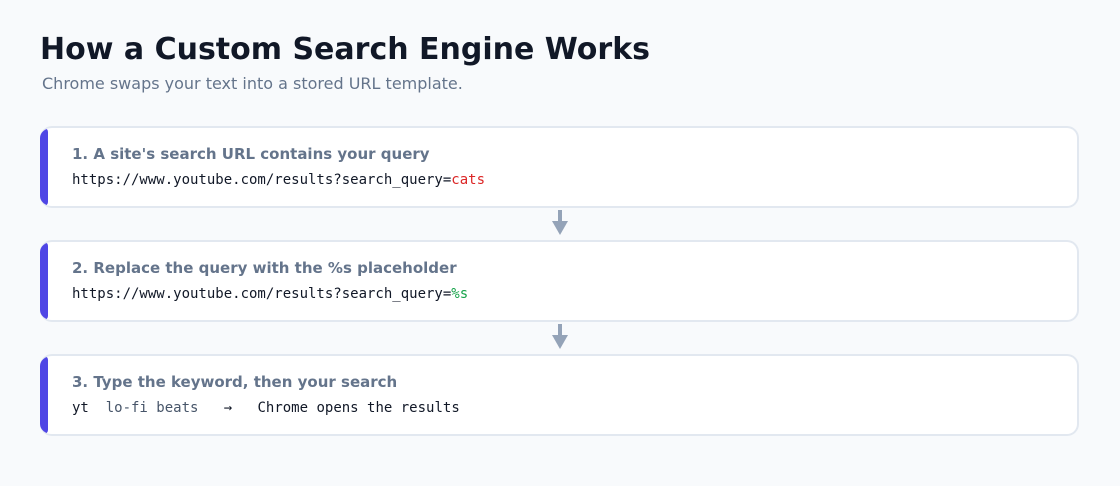  Describe the element at coordinates (460, 294) in the screenshot. I see `url-placeholder: %s` at that location.